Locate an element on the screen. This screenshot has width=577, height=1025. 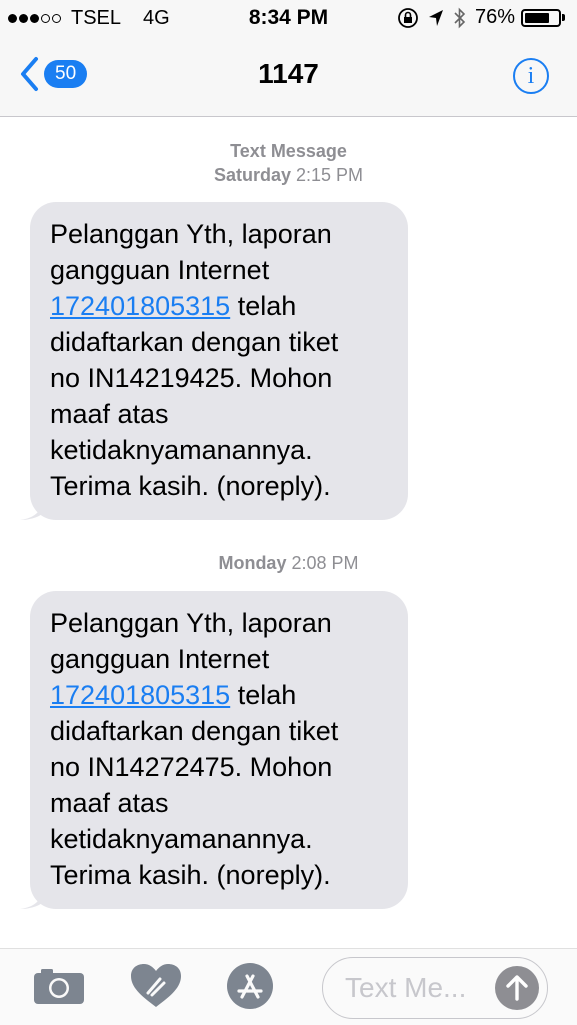
timestamp-time: 2:08 PM is located at coordinates (325, 563).